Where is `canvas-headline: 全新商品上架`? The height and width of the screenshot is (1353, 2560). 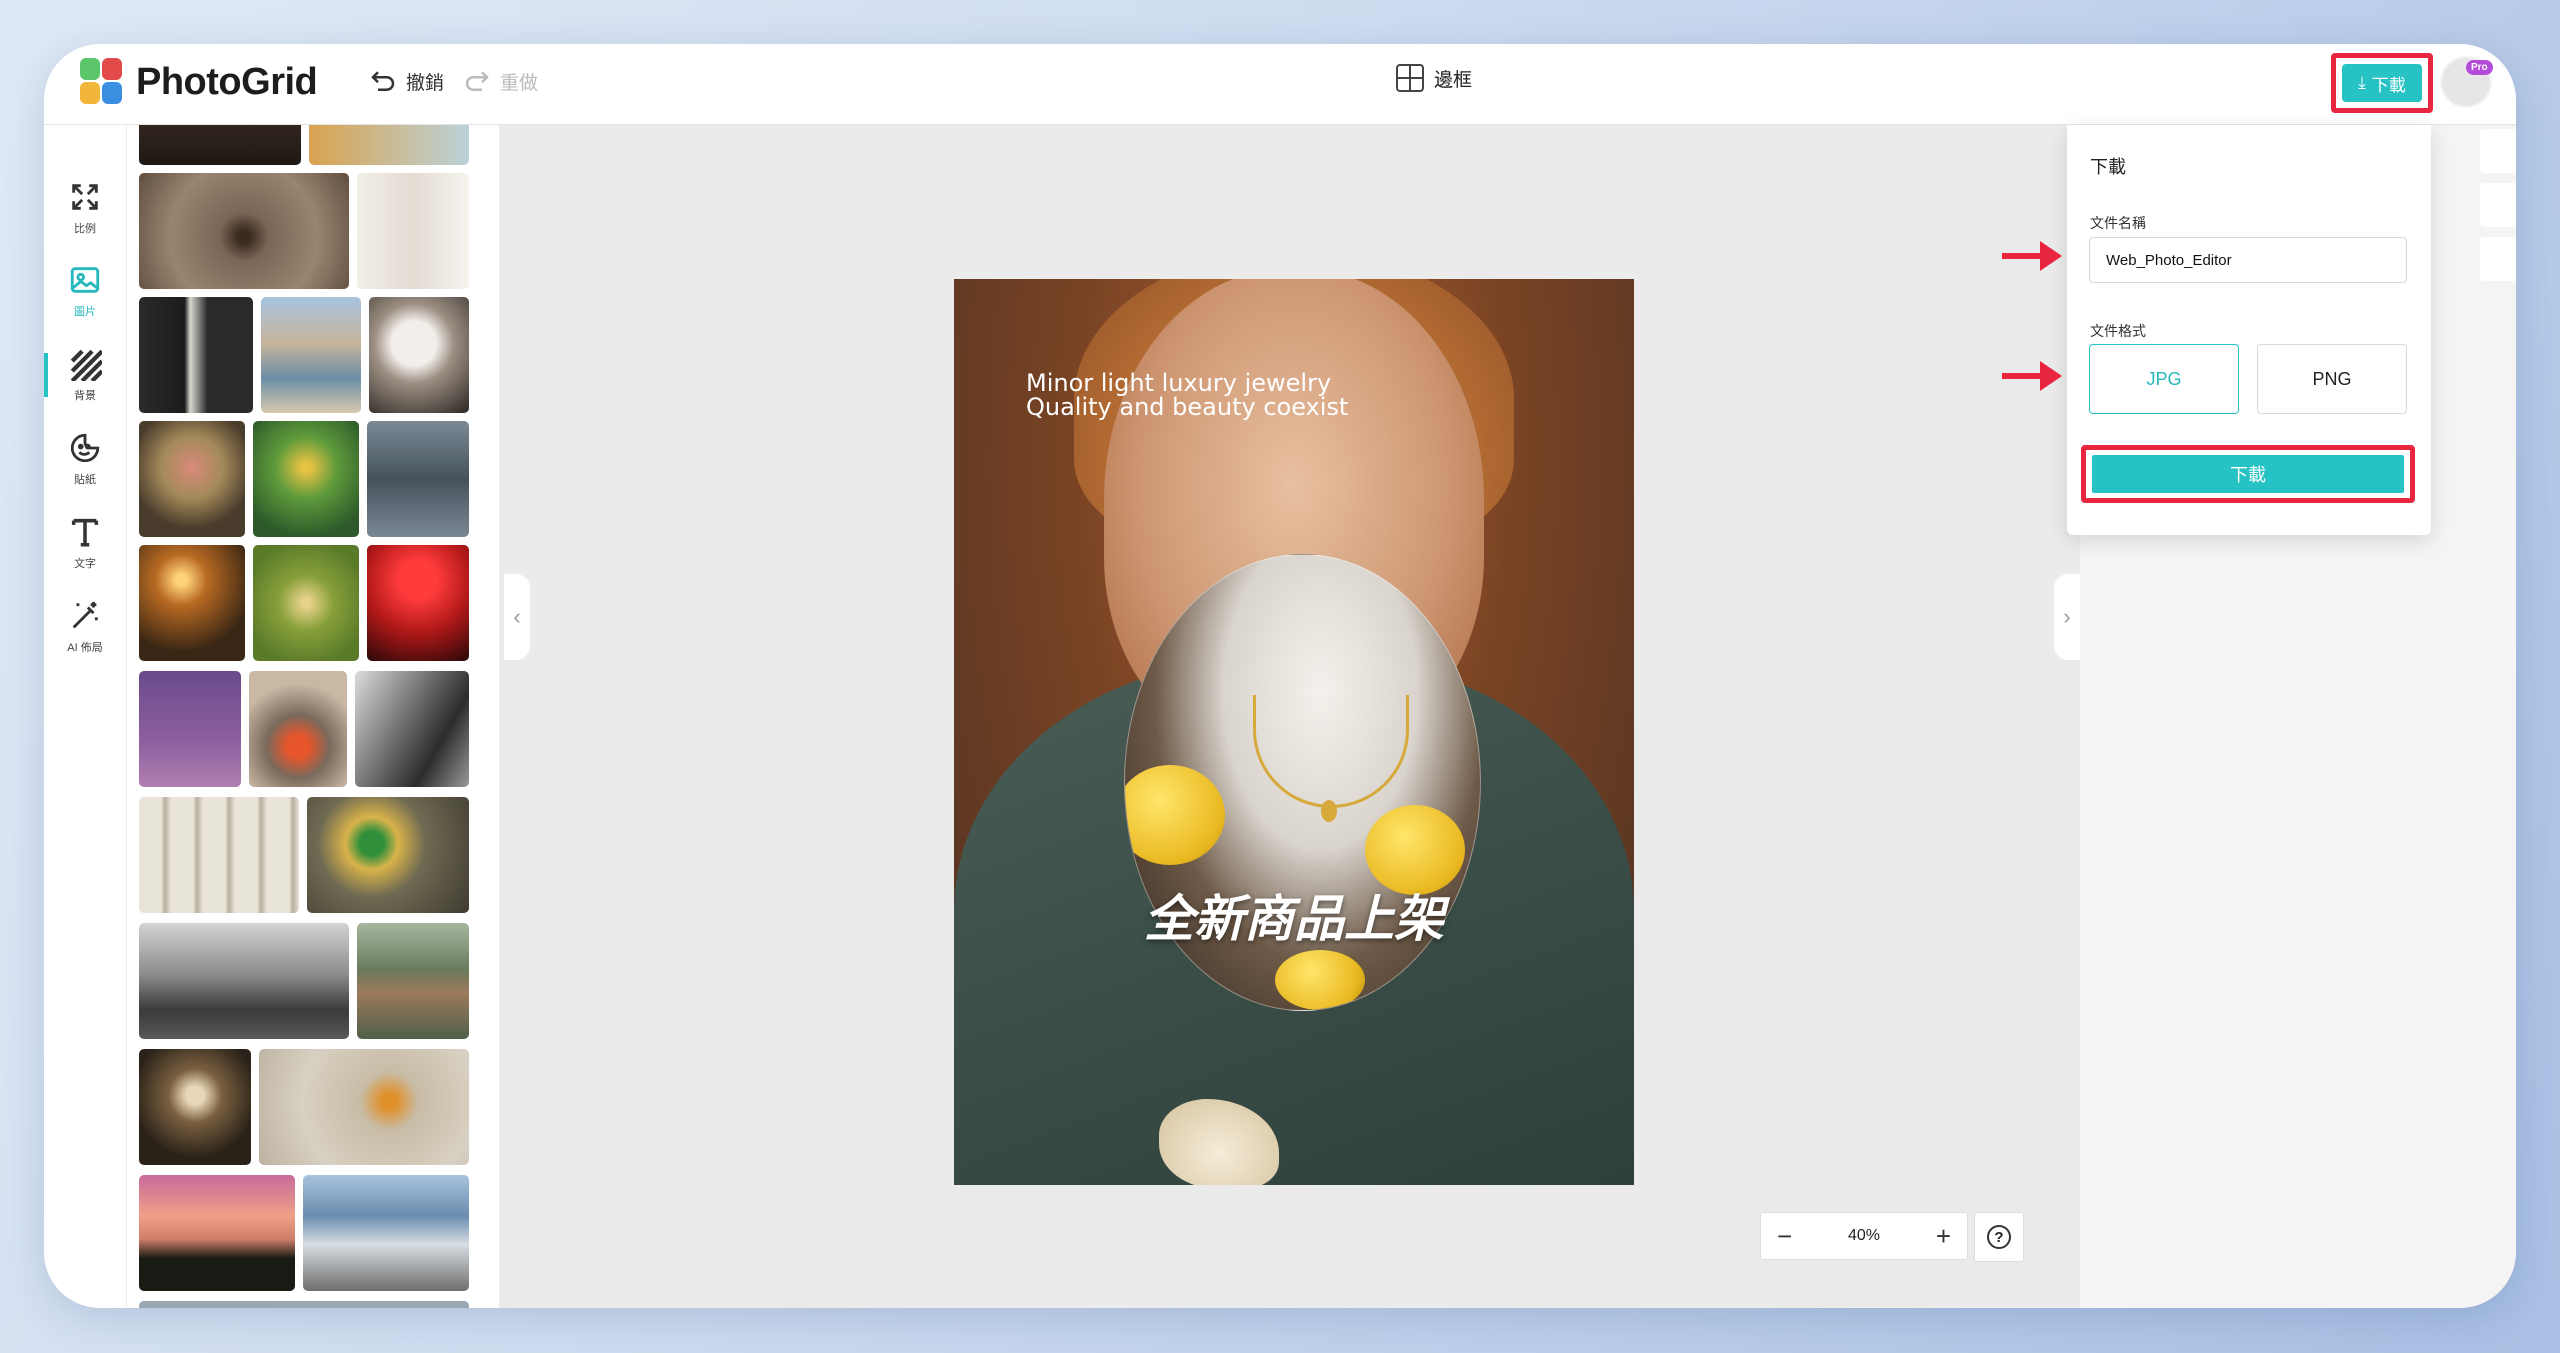
canvas-headline: 全新商品上架 is located at coordinates (1294, 915).